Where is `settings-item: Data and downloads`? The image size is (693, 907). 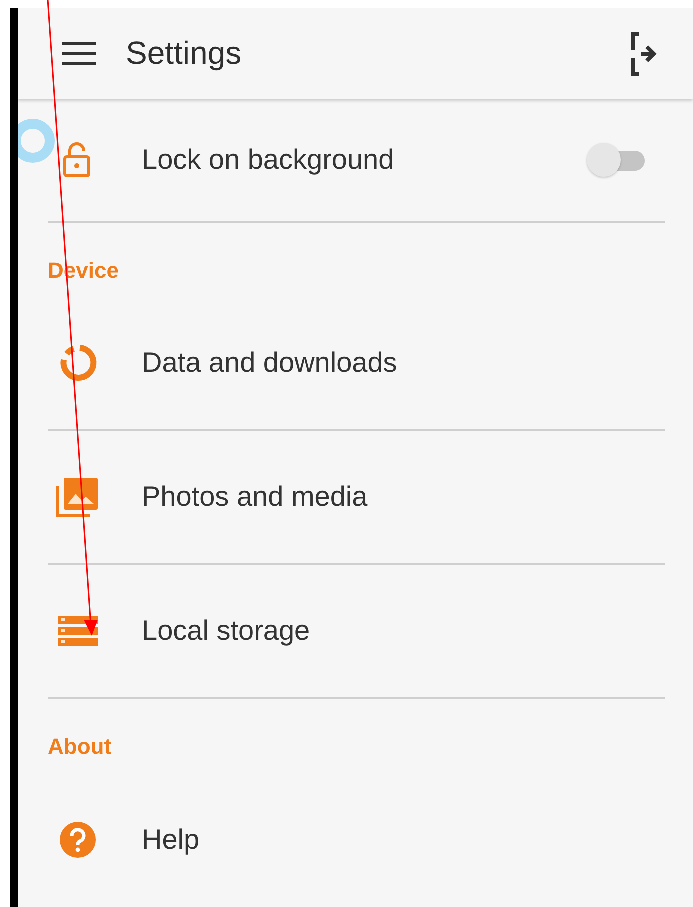 settings-item: Data and downloads is located at coordinates (356, 364).